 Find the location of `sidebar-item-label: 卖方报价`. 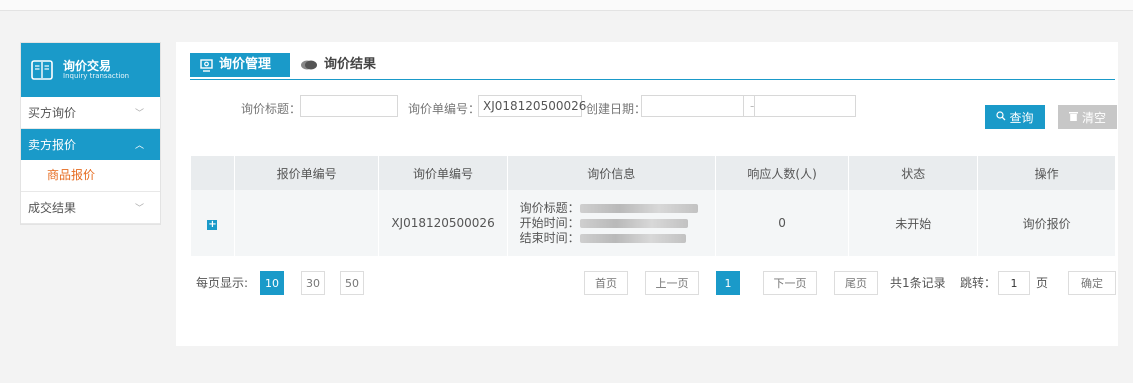

sidebar-item-label: 卖方报价 is located at coordinates (52, 145).